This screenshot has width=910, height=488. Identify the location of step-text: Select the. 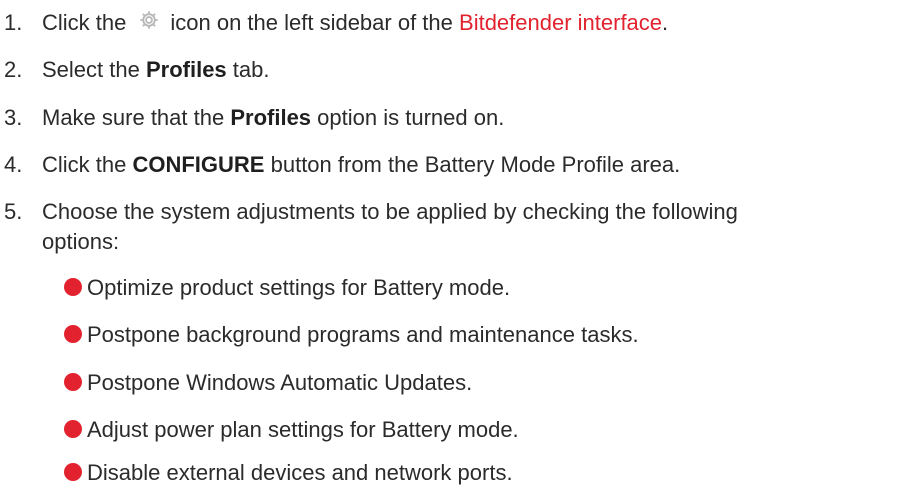
(91, 69).